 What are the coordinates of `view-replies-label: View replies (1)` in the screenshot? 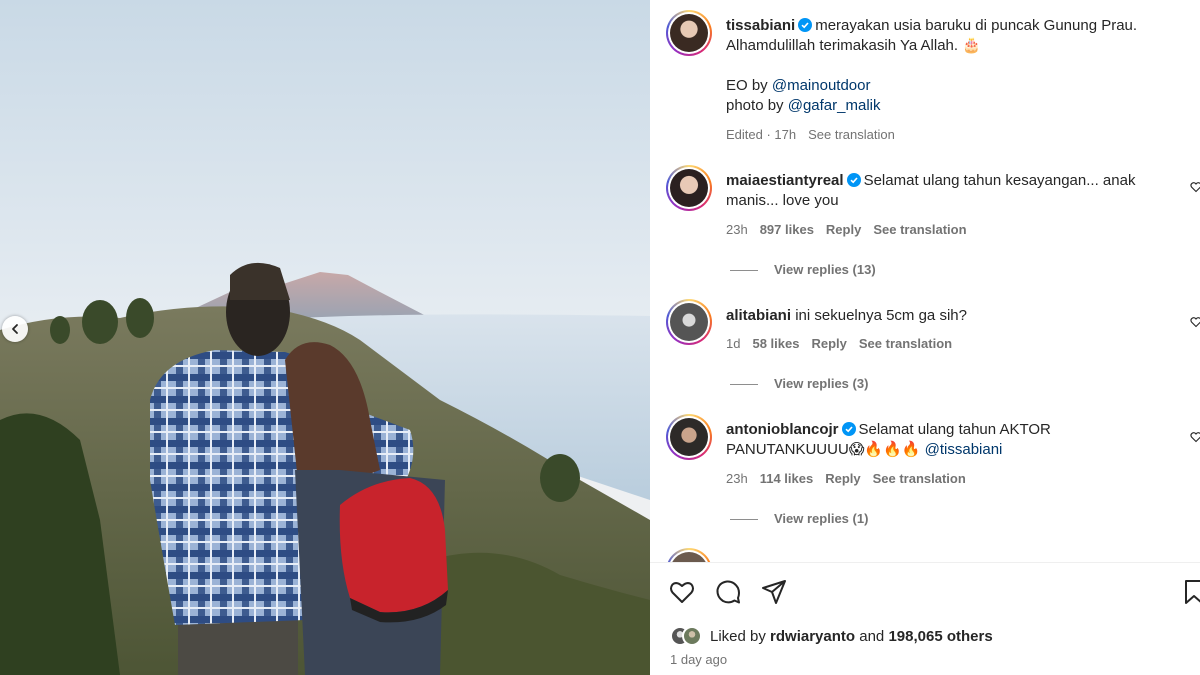 It's located at (821, 518).